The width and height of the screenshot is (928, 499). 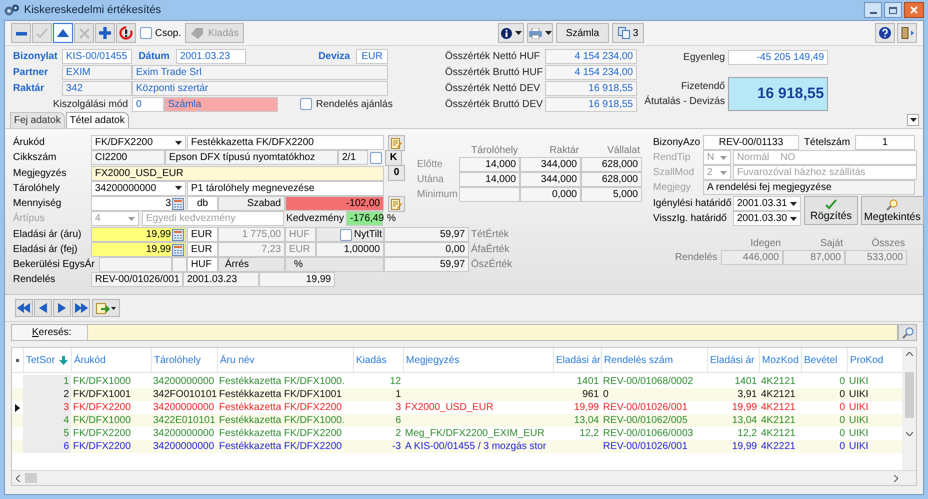 I want to click on close-button, so click(x=914, y=10).